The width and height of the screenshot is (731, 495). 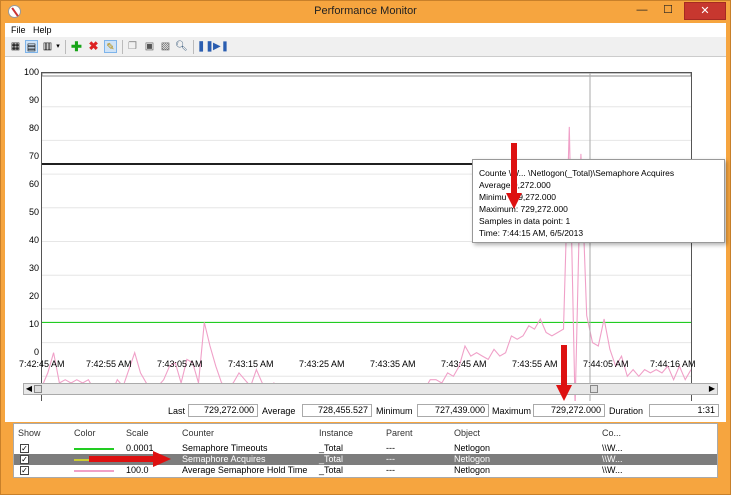 I want to click on view-current-activity-icon: ▦, so click(x=15, y=46).